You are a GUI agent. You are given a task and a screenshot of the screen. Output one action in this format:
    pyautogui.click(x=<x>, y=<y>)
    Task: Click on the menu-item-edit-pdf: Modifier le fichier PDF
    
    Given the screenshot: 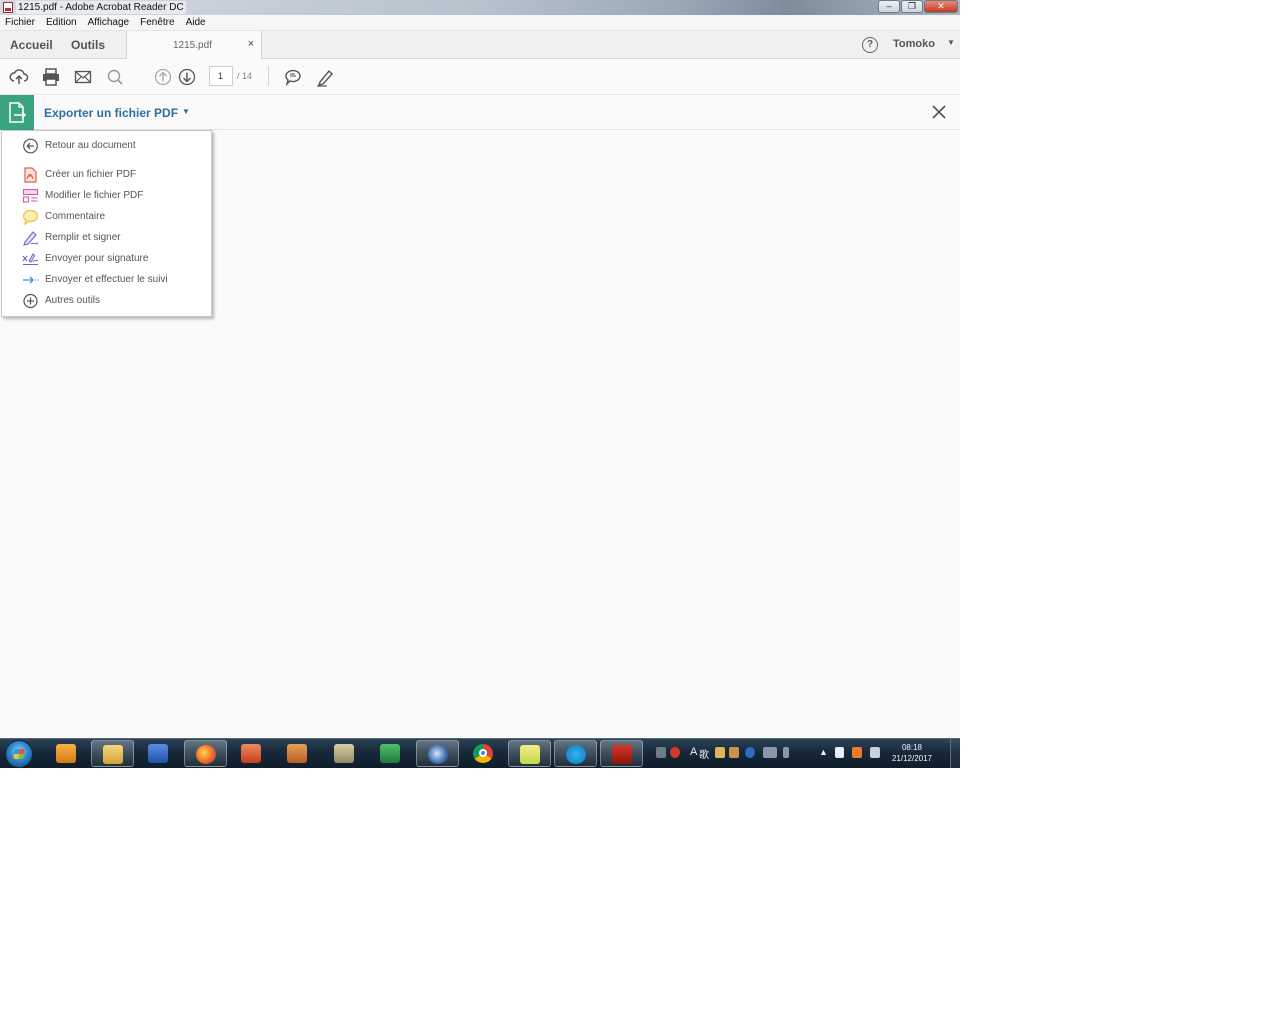 What is the action you would take?
    pyautogui.click(x=106, y=196)
    